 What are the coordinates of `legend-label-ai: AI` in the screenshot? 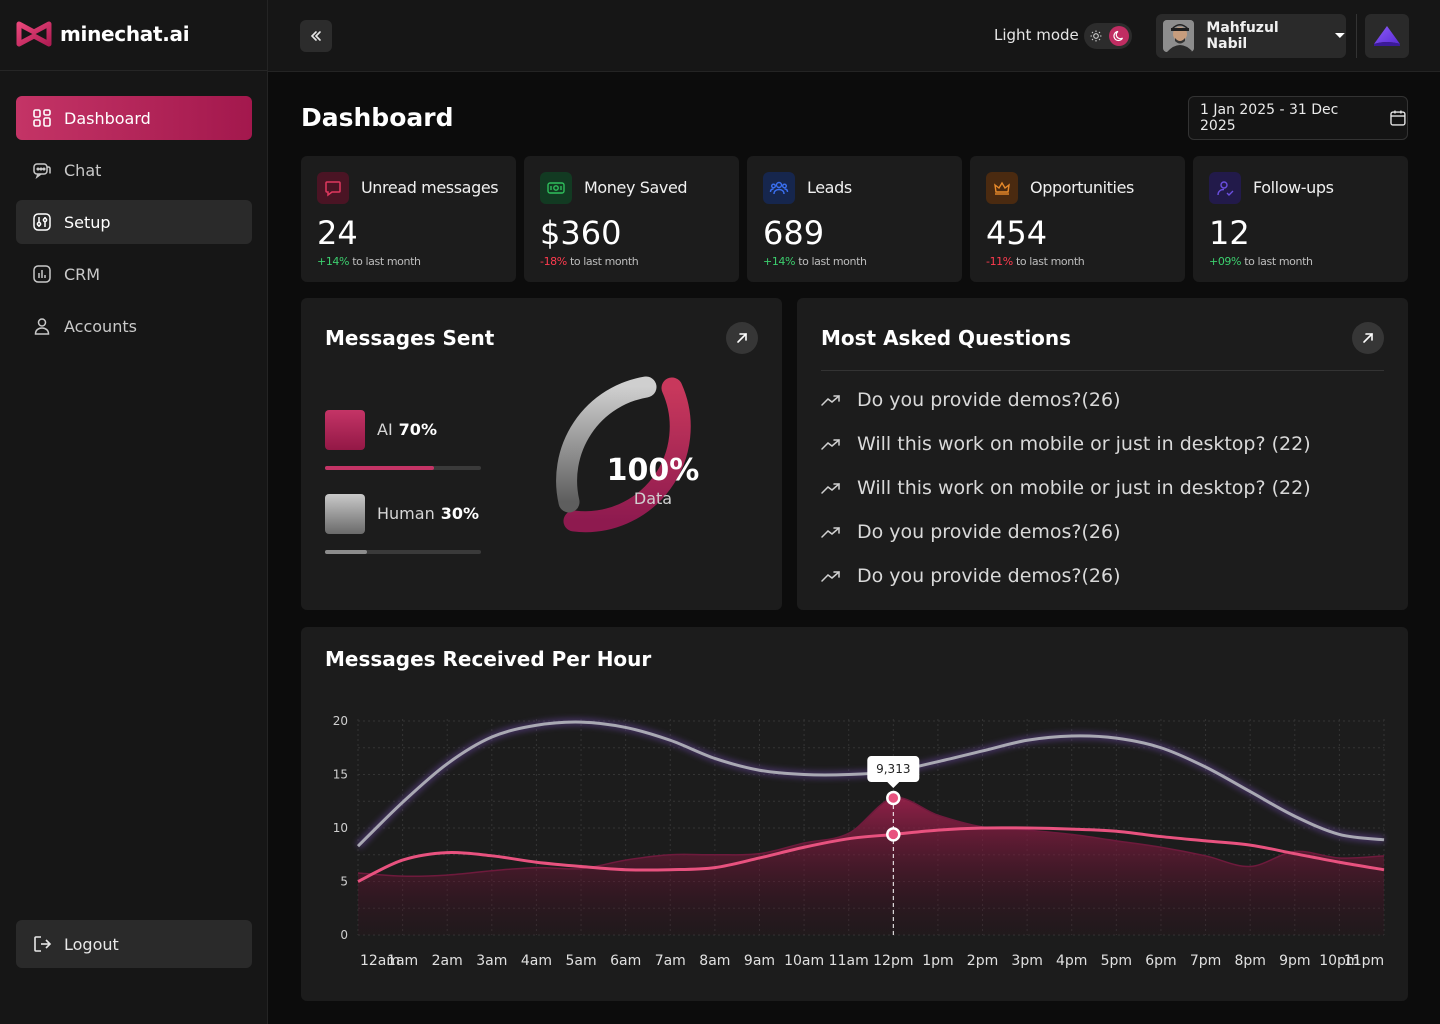 It's located at (385, 429).